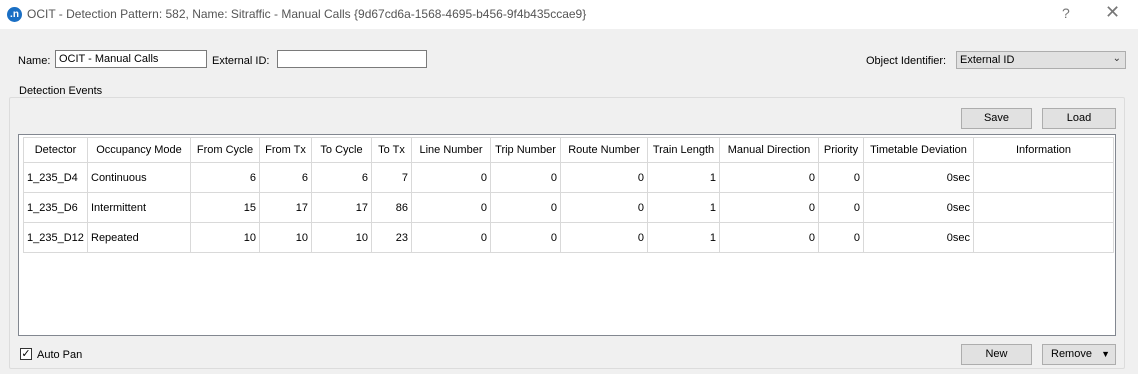 The height and width of the screenshot is (374, 1138). I want to click on help-button: ?, so click(1066, 13).